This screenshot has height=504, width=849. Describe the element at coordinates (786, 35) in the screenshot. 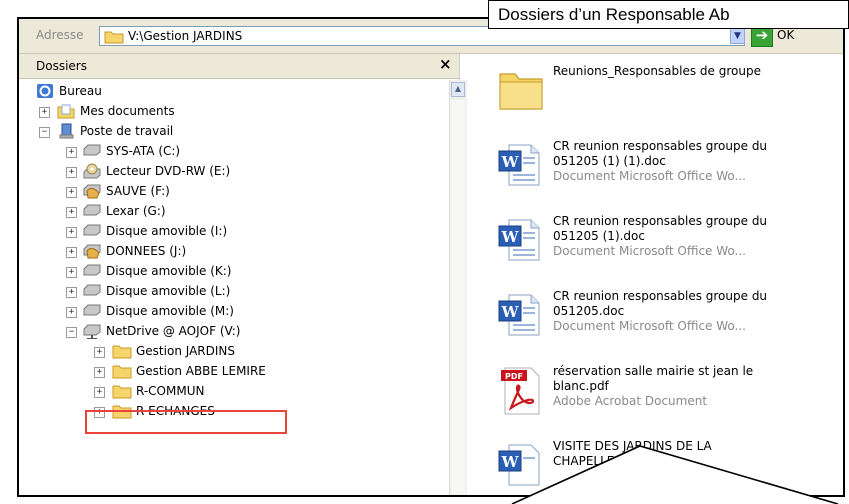

I see `go-label: OK` at that location.